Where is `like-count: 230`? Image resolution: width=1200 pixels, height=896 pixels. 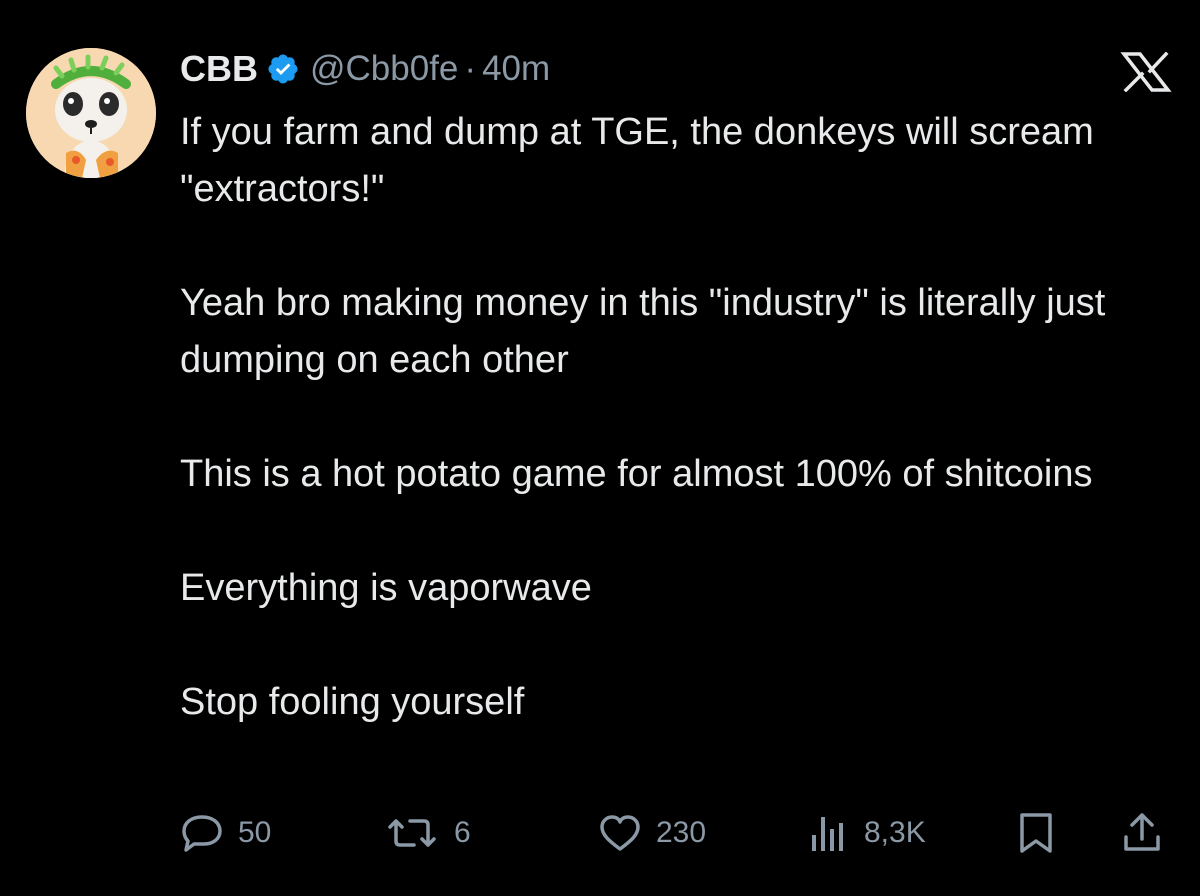 like-count: 230 is located at coordinates (681, 832).